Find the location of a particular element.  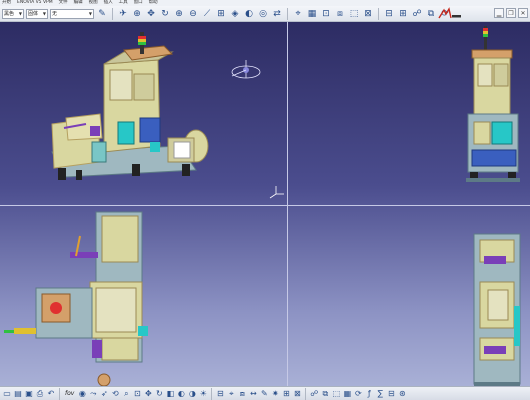

zoom-in-icon: ⊕ is located at coordinates (179, 14).